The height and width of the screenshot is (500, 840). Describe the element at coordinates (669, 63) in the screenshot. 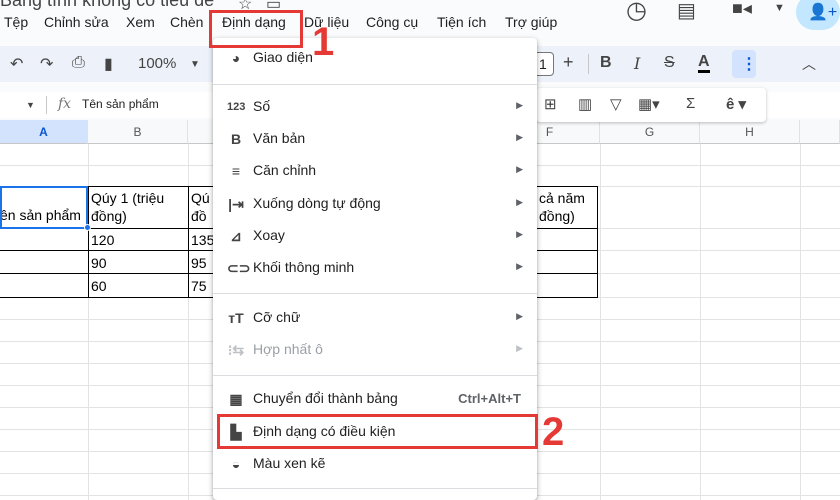

I see `strikethrough-icon: S` at that location.